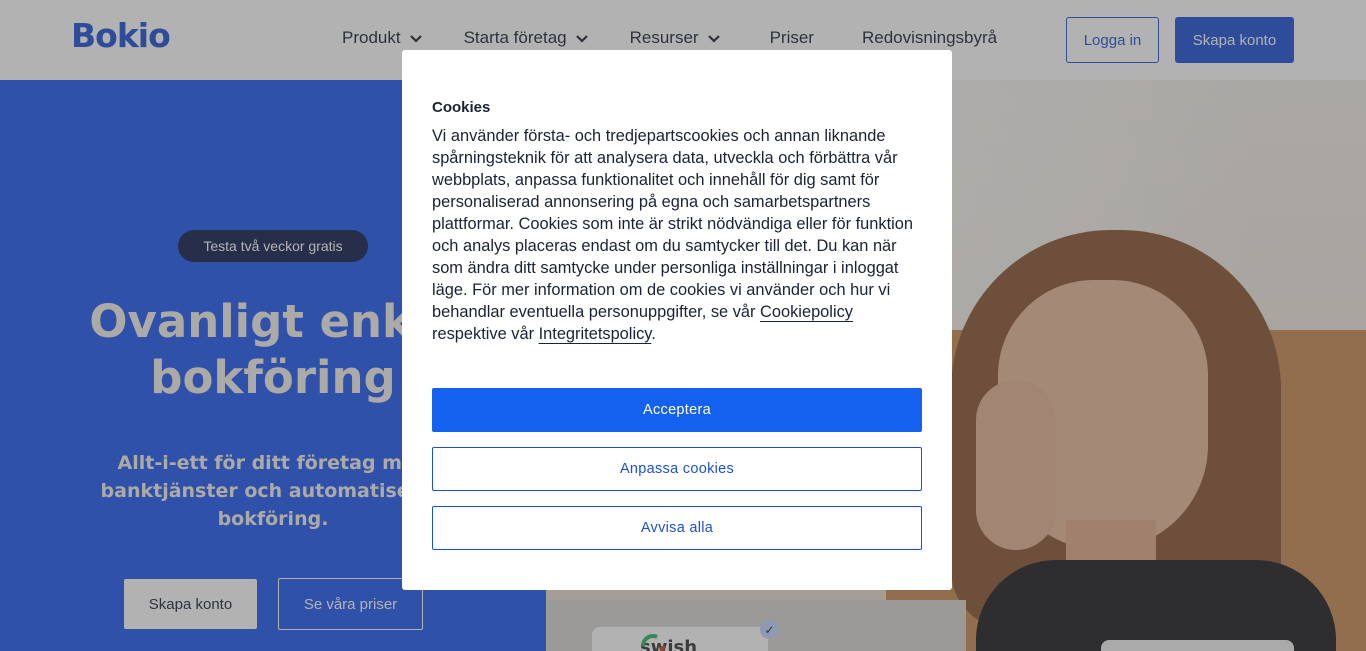 Image resolution: width=1366 pixels, height=651 pixels. I want to click on cookie-body-end: ., so click(653, 334).